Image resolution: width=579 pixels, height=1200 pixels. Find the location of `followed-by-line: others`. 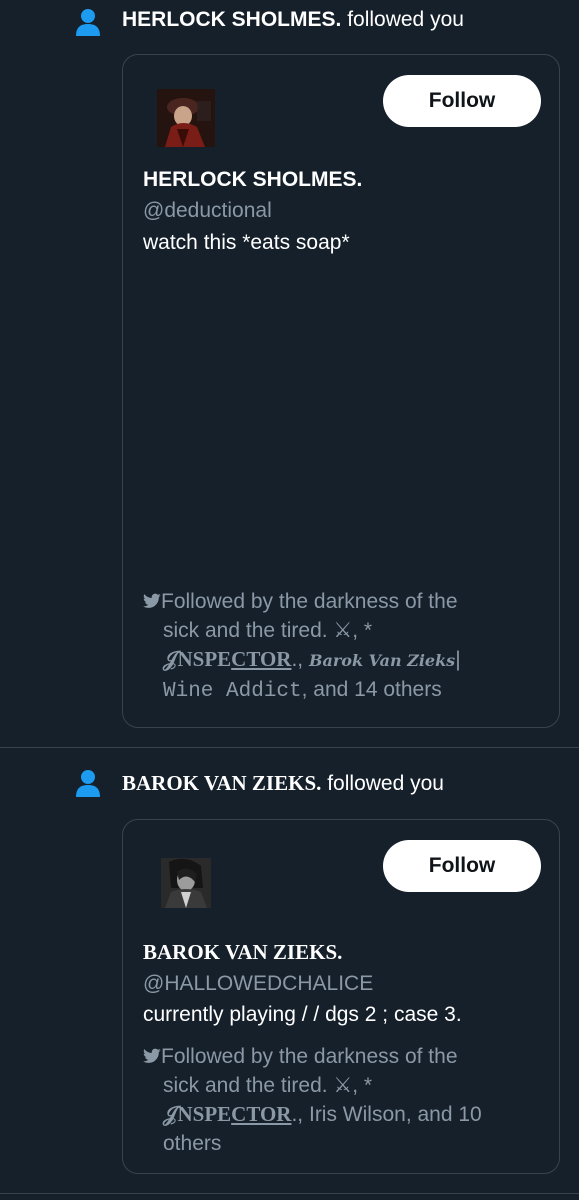

followed-by-line: others is located at coordinates (192, 1143).